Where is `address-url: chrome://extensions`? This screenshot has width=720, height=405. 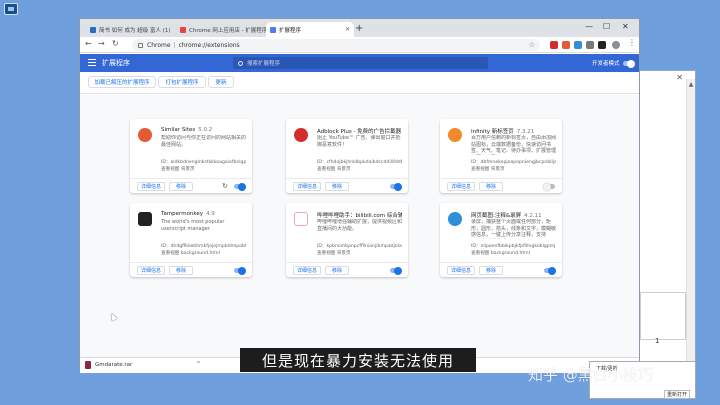 address-url: chrome://extensions is located at coordinates (209, 45).